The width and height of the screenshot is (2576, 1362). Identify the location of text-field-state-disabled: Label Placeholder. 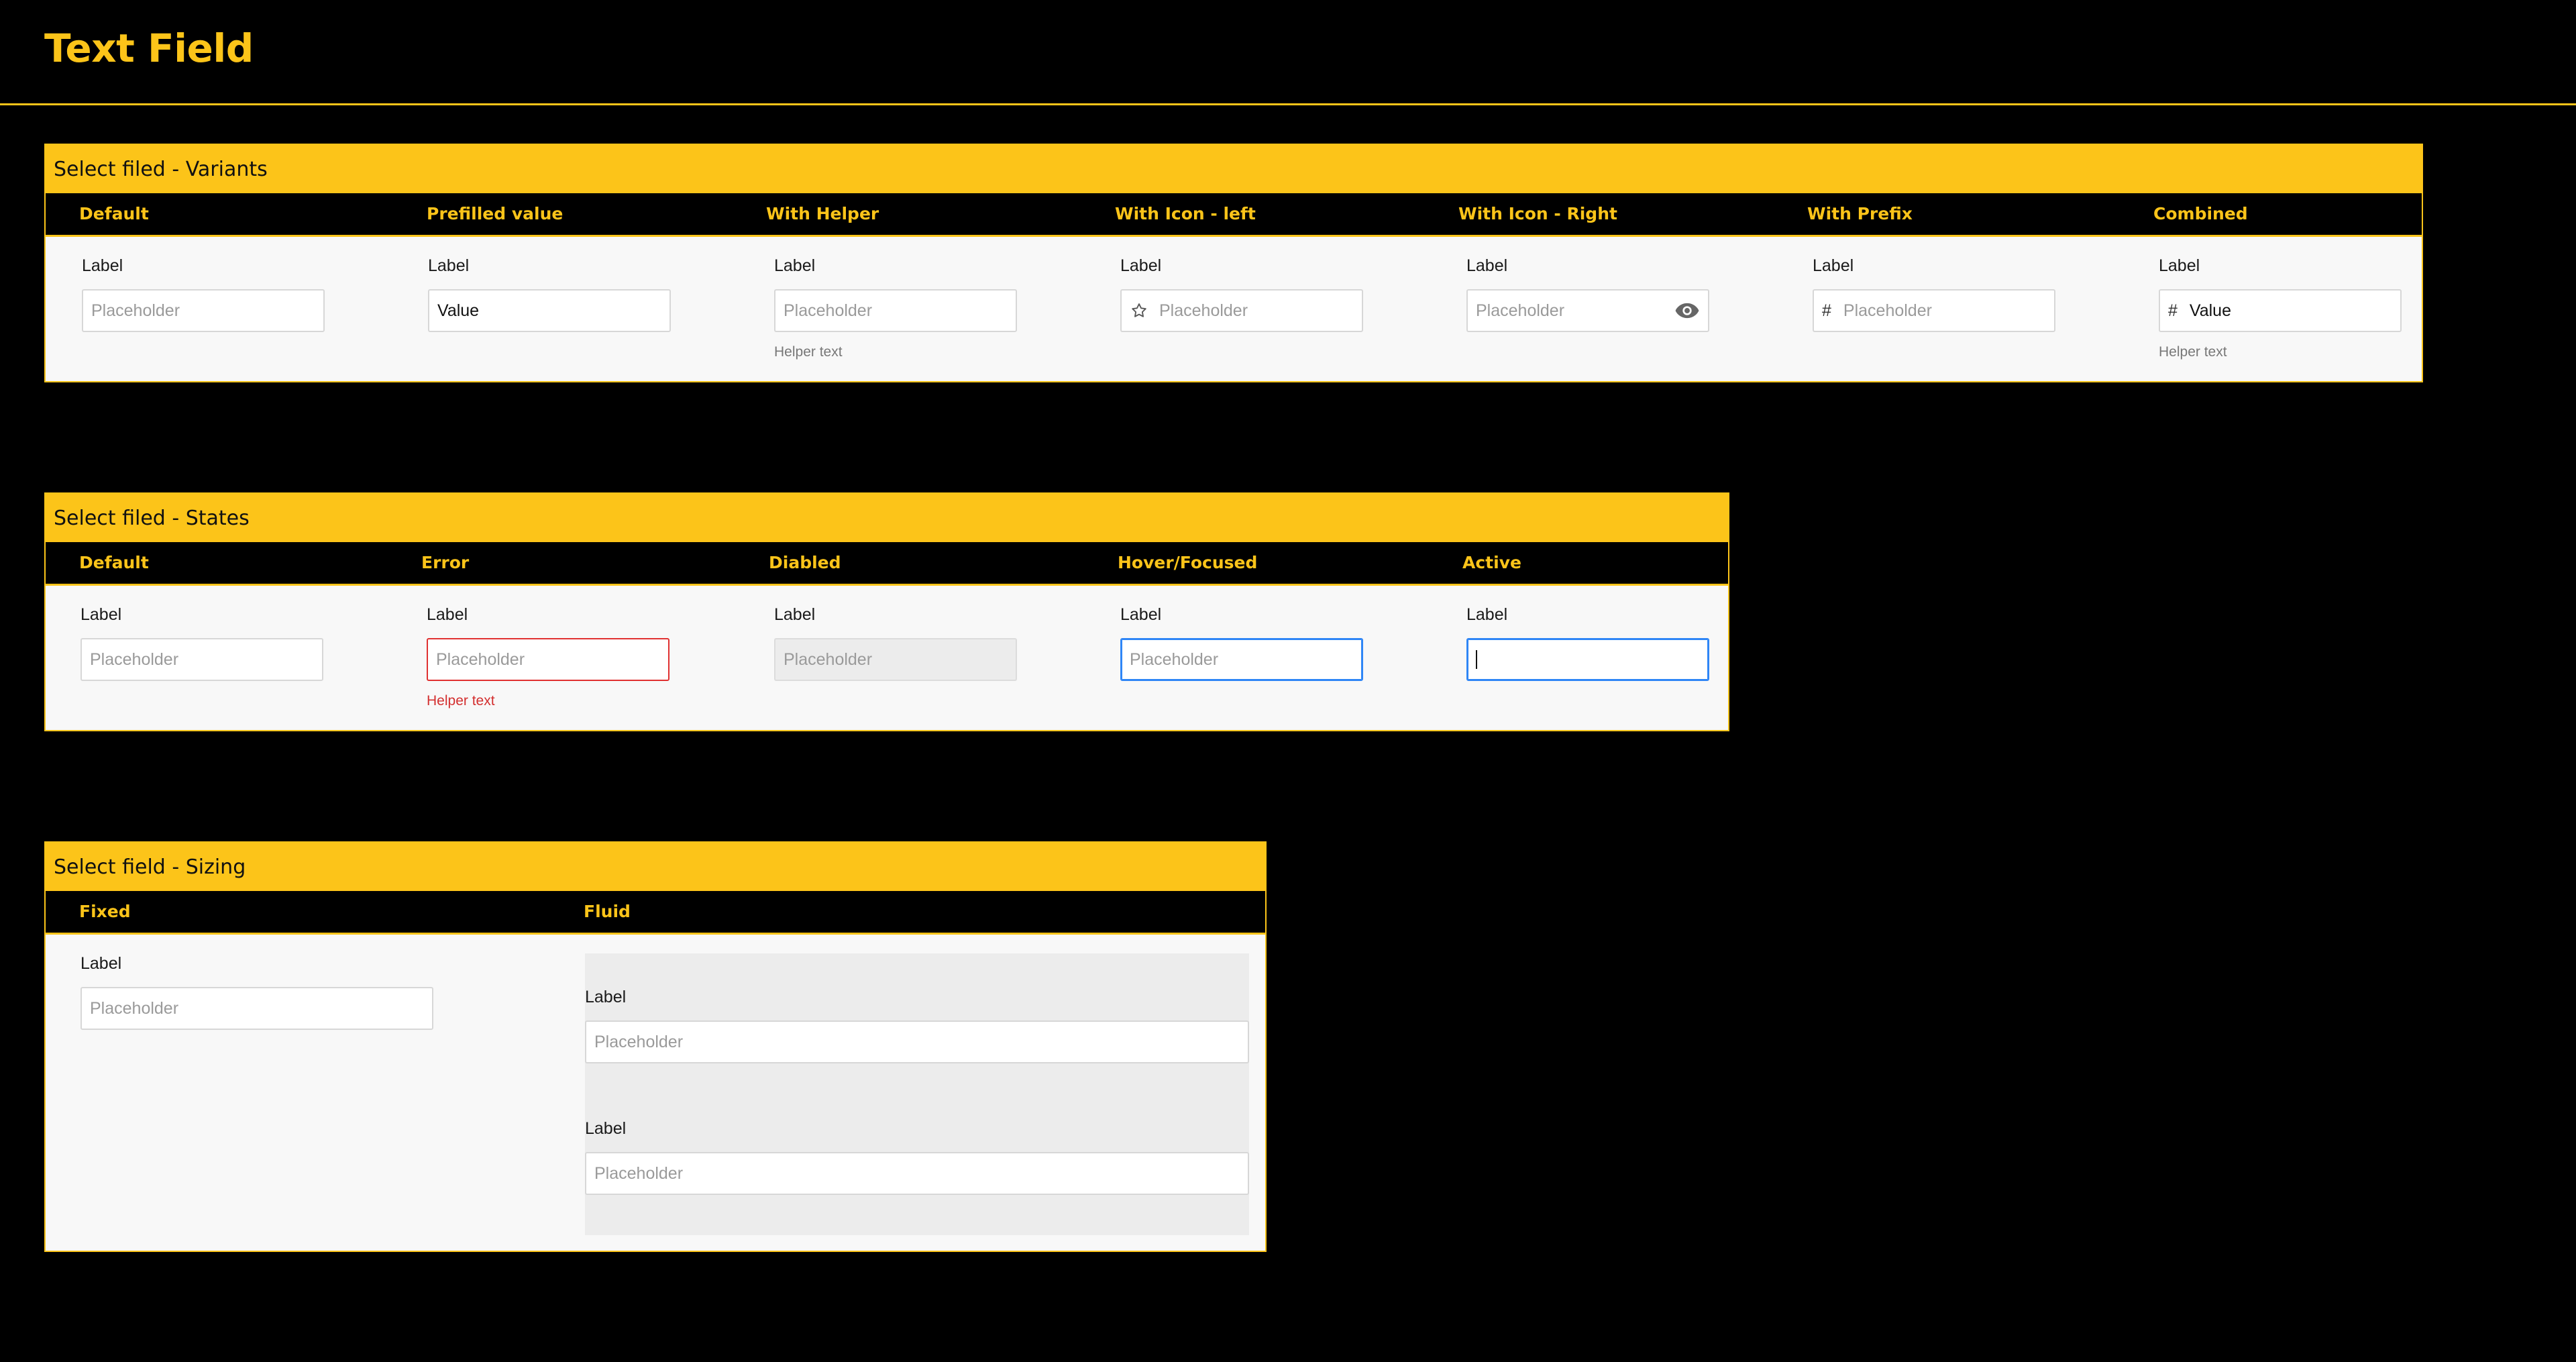
(895, 643).